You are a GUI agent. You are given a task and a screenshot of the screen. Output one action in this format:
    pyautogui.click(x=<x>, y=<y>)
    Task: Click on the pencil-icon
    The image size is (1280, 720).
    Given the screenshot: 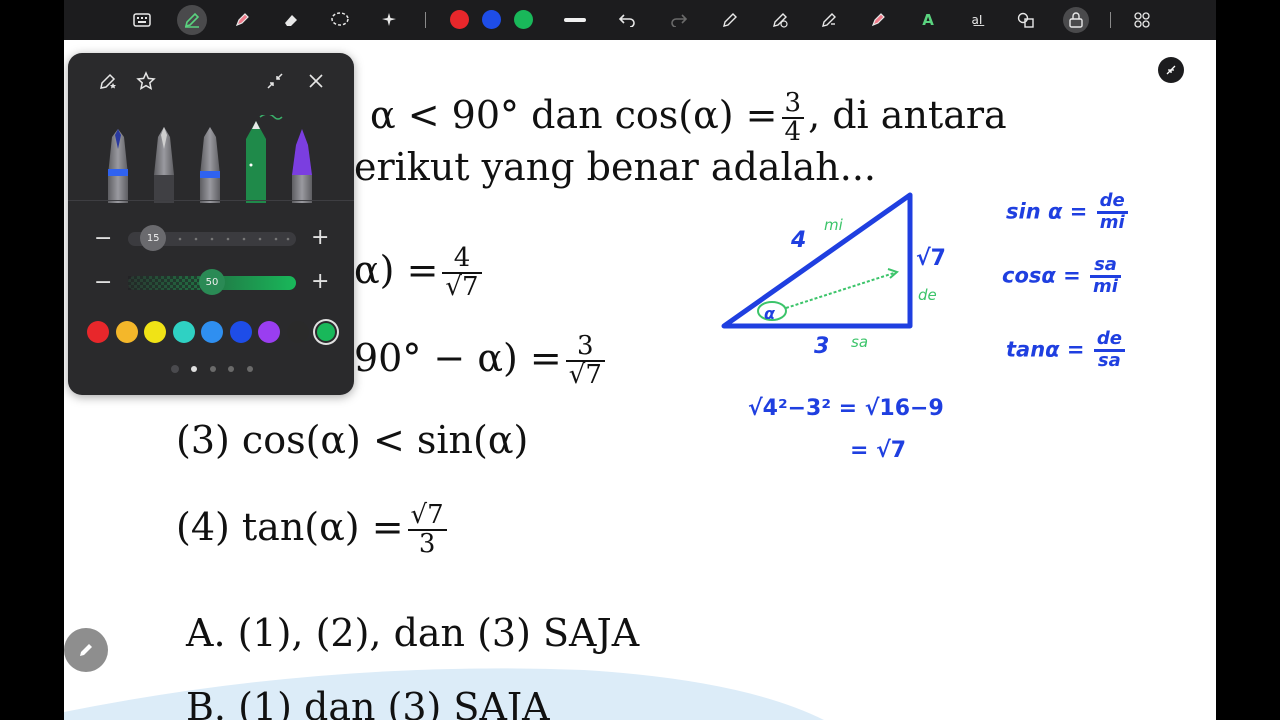 What is the action you would take?
    pyautogui.click(x=86, y=650)
    